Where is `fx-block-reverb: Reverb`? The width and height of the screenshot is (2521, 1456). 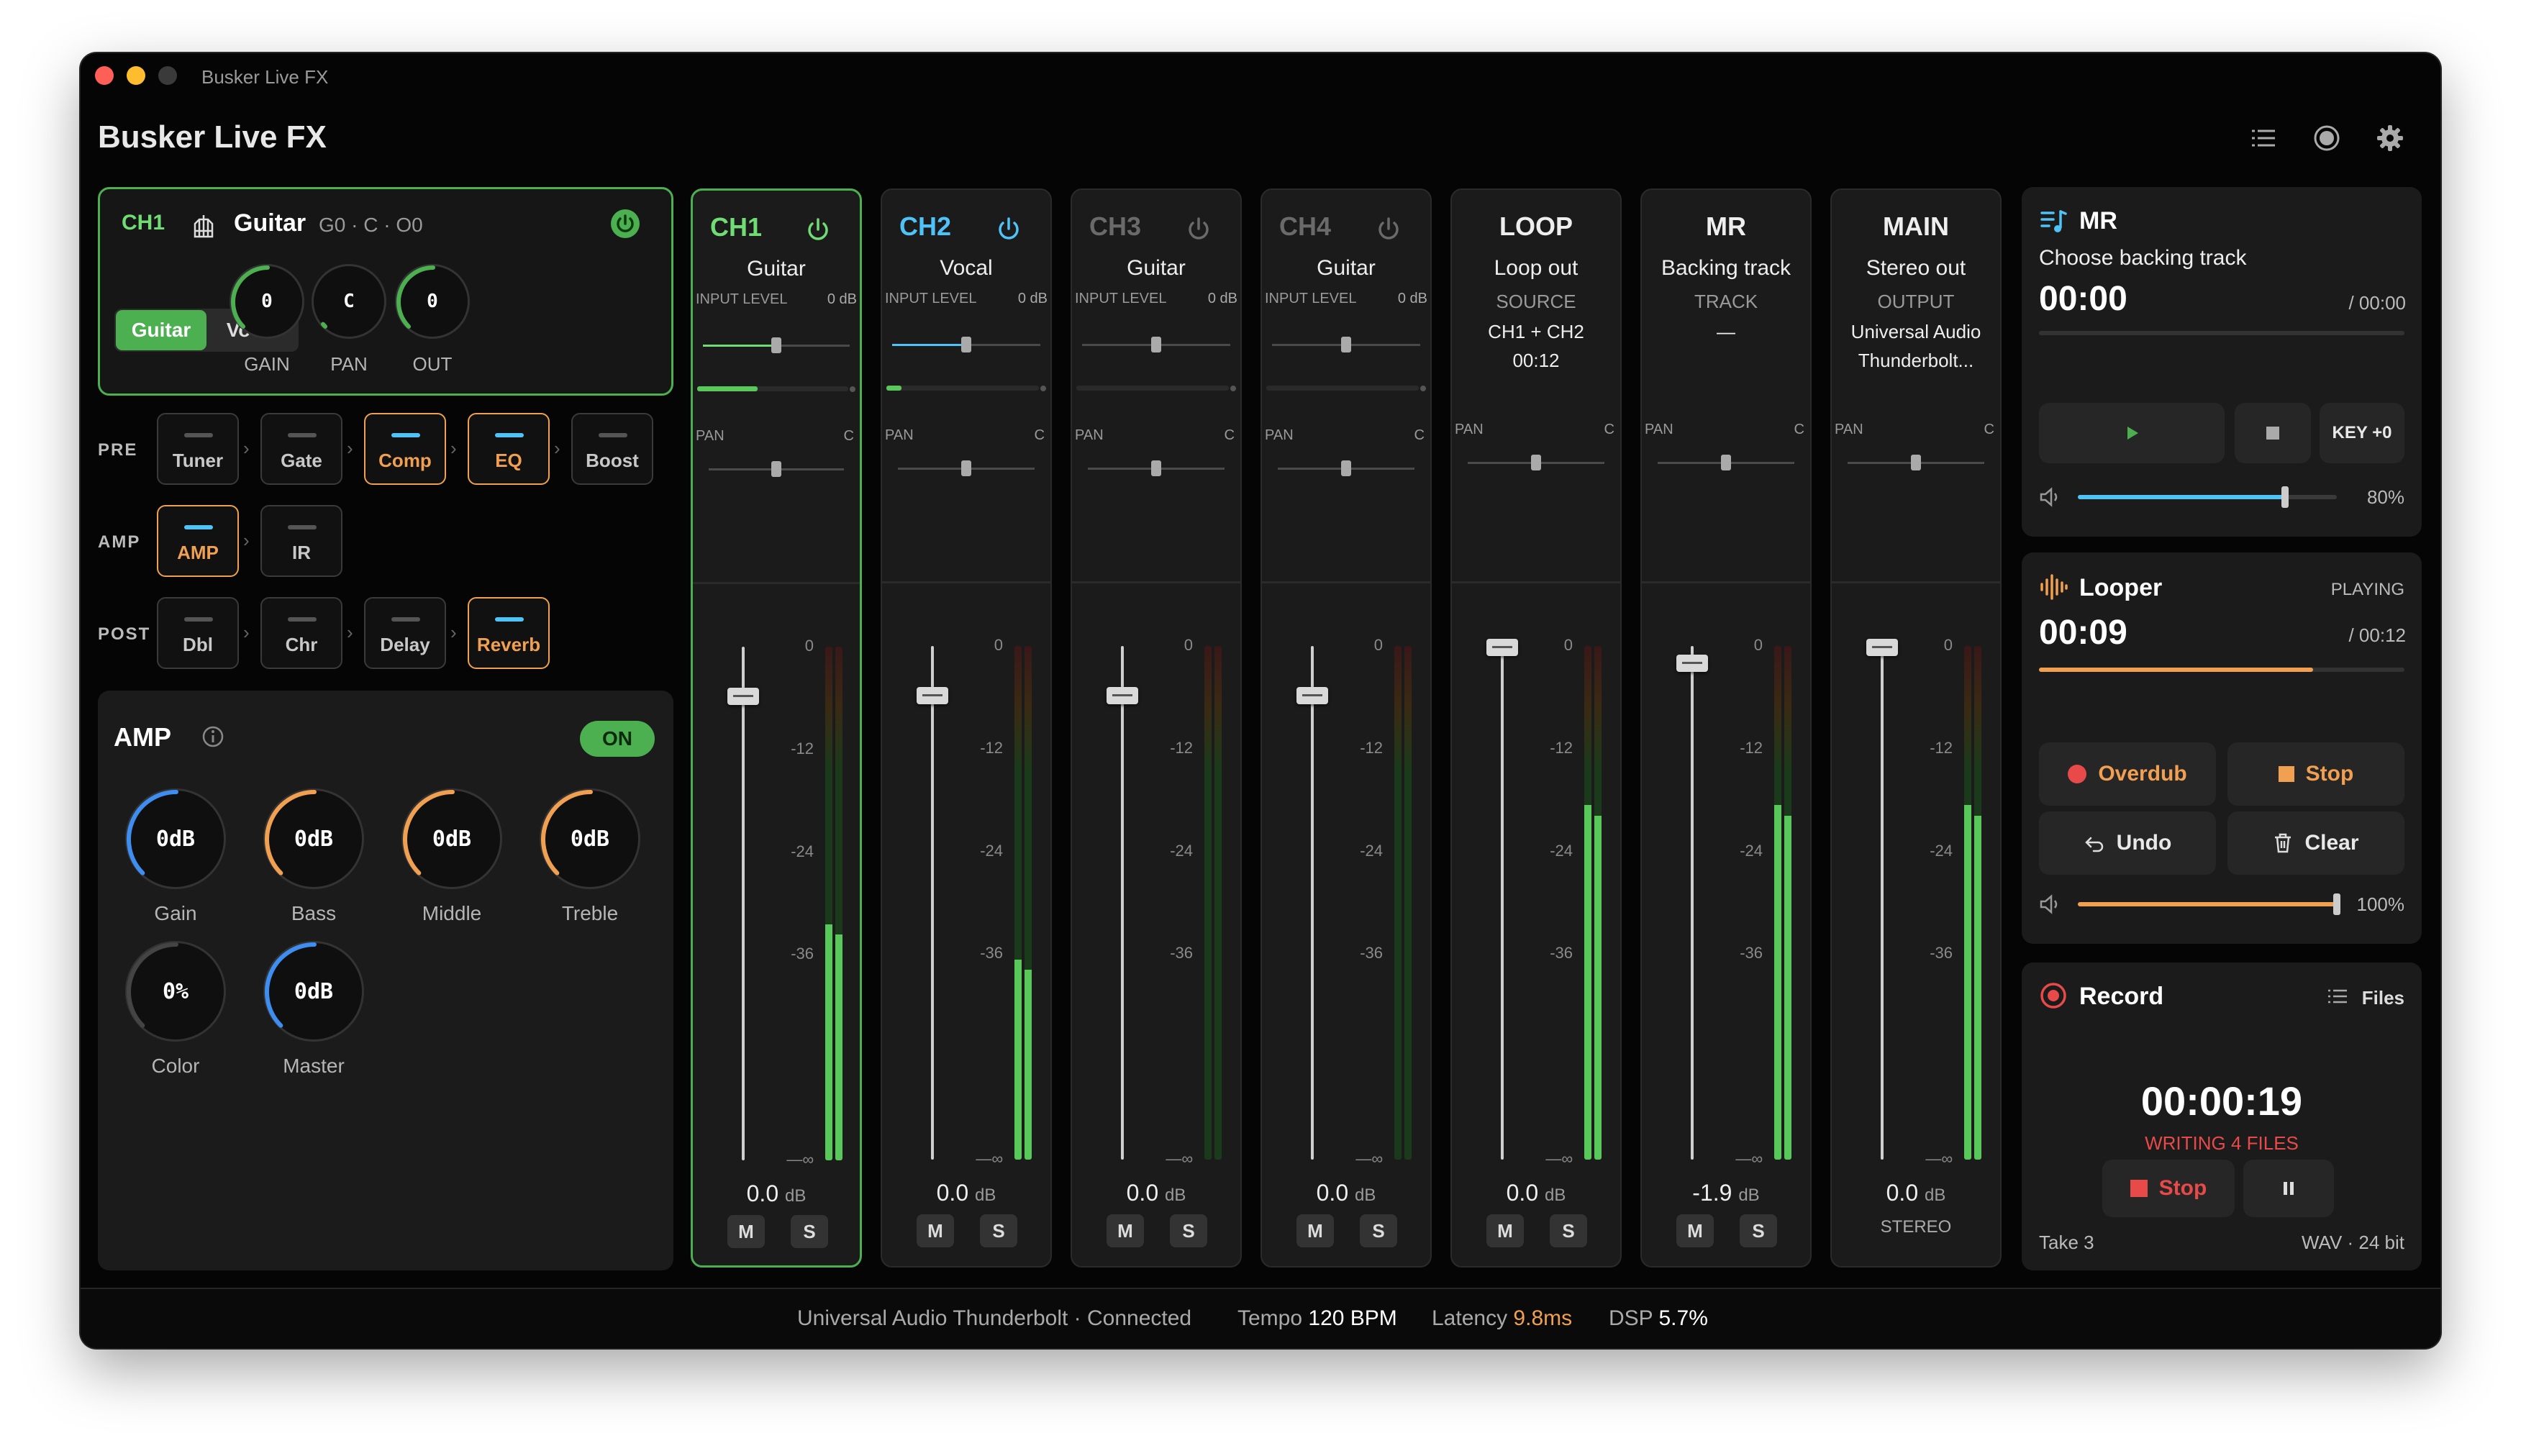
fx-block-reverb: Reverb is located at coordinates (509, 633).